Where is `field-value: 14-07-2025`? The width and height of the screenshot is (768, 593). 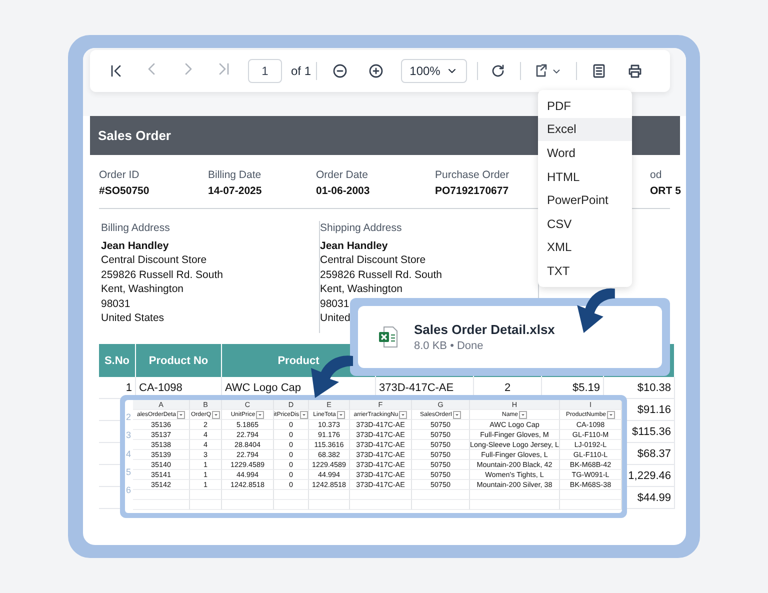
field-value: 14-07-2025 is located at coordinates (235, 191).